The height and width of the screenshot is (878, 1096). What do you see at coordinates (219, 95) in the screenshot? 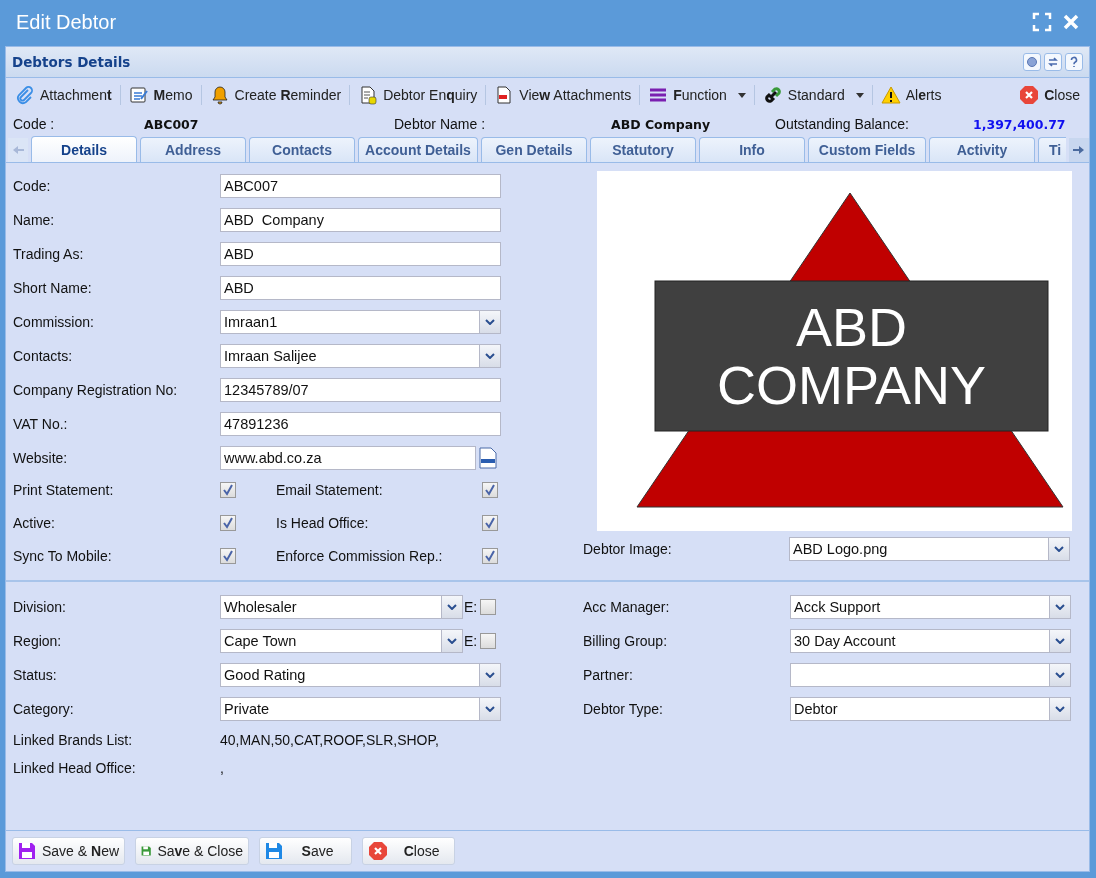
I see `bell-icon` at bounding box center [219, 95].